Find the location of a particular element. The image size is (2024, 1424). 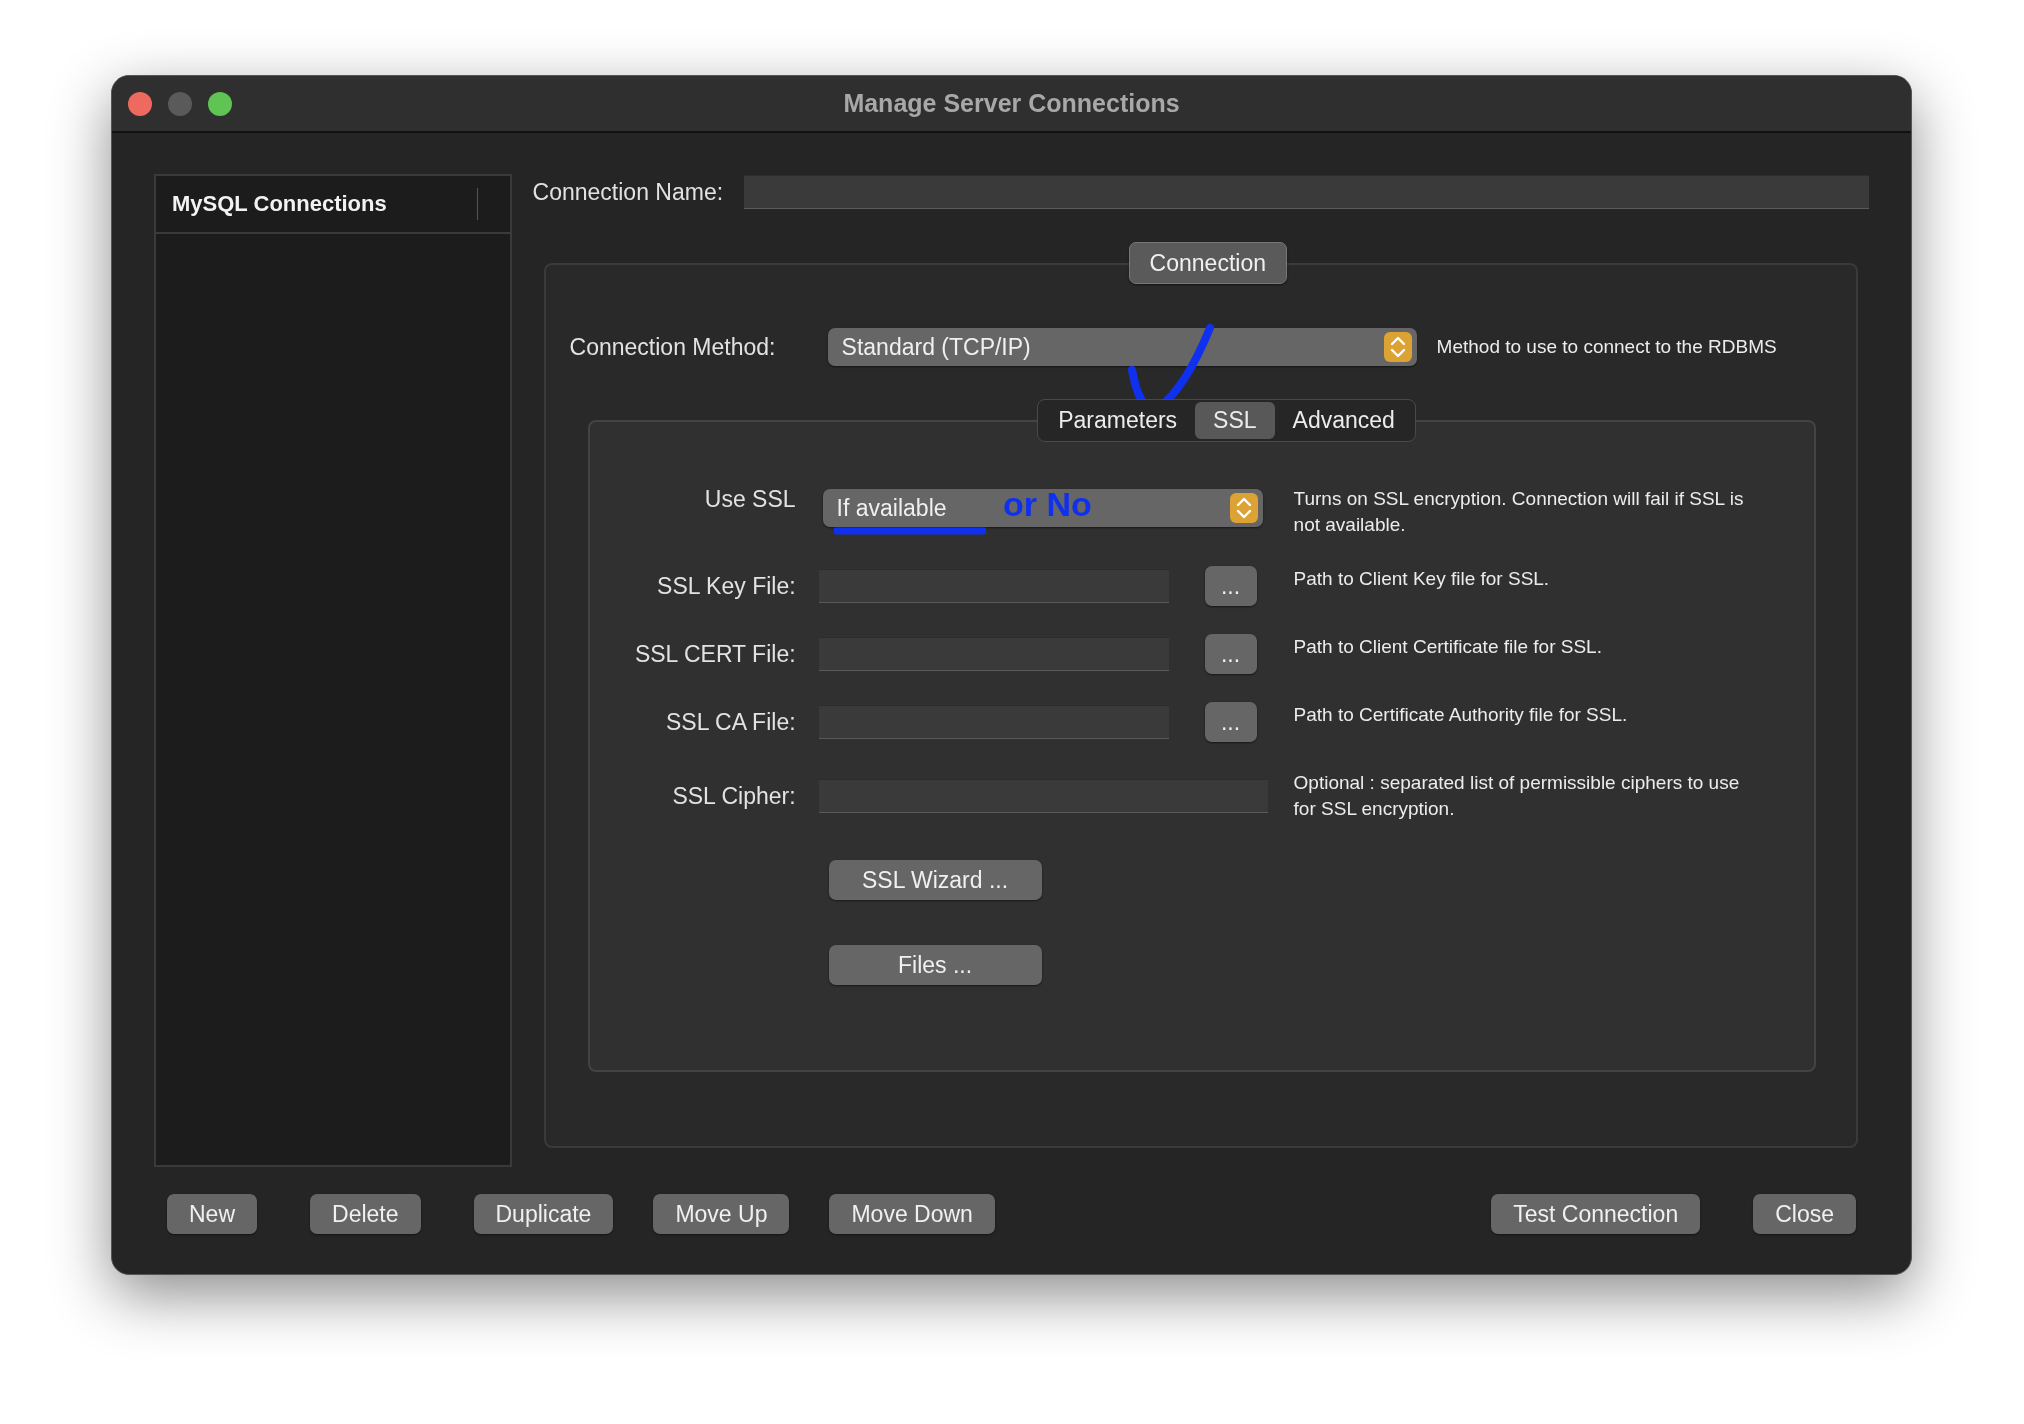

tab: SSL is located at coordinates (1235, 420).